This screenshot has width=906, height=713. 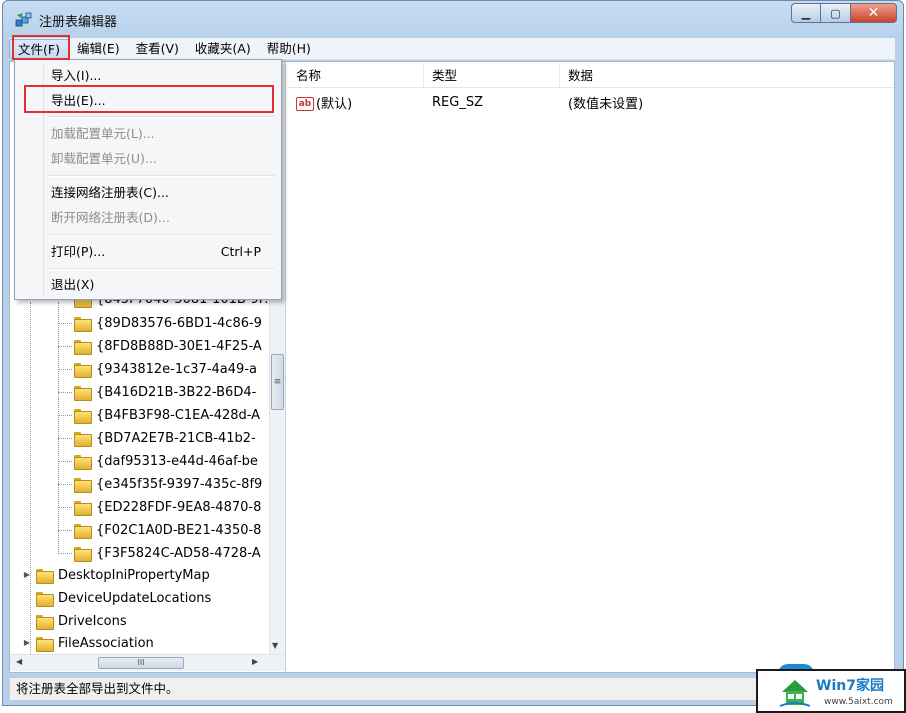 I want to click on close-icon: ✕, so click(x=873, y=13).